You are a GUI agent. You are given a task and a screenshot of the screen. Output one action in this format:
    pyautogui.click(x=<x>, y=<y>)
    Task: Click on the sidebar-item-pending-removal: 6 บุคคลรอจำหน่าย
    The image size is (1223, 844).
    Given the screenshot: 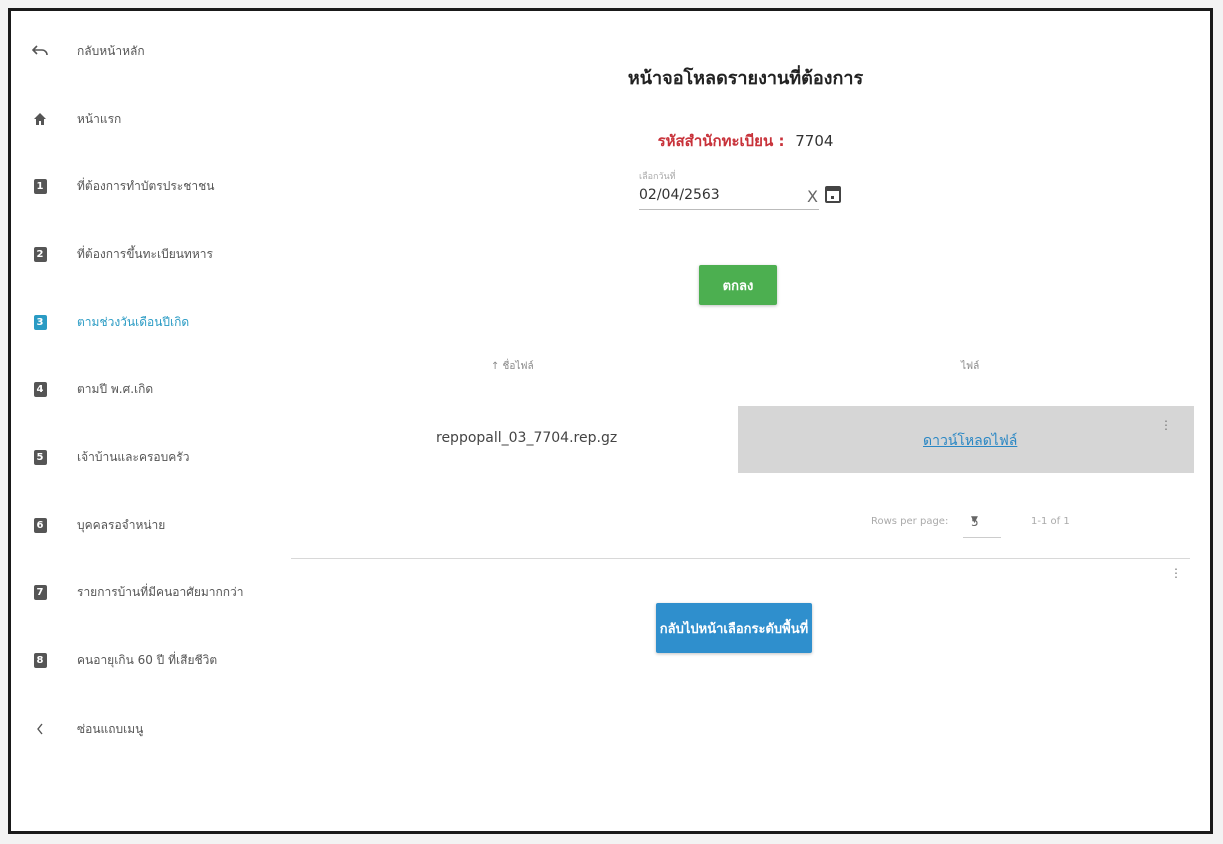 What is the action you would take?
    pyautogui.click(x=146, y=525)
    